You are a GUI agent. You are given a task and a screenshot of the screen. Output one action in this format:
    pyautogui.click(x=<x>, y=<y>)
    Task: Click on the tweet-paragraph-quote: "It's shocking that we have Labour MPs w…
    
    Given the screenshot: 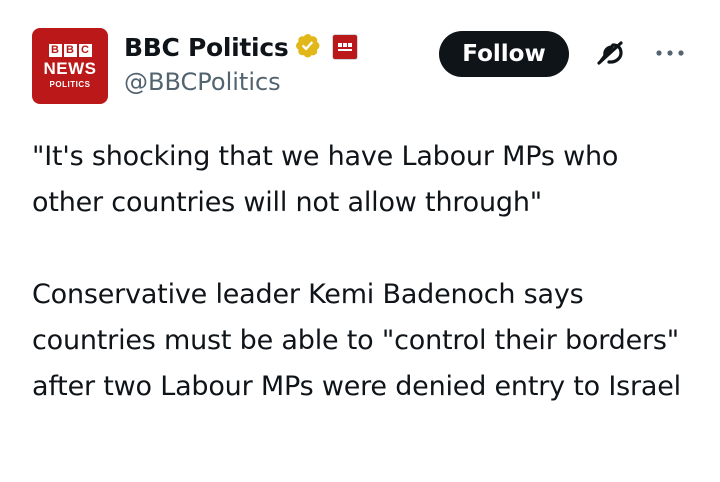 What is the action you would take?
    pyautogui.click(x=325, y=179)
    